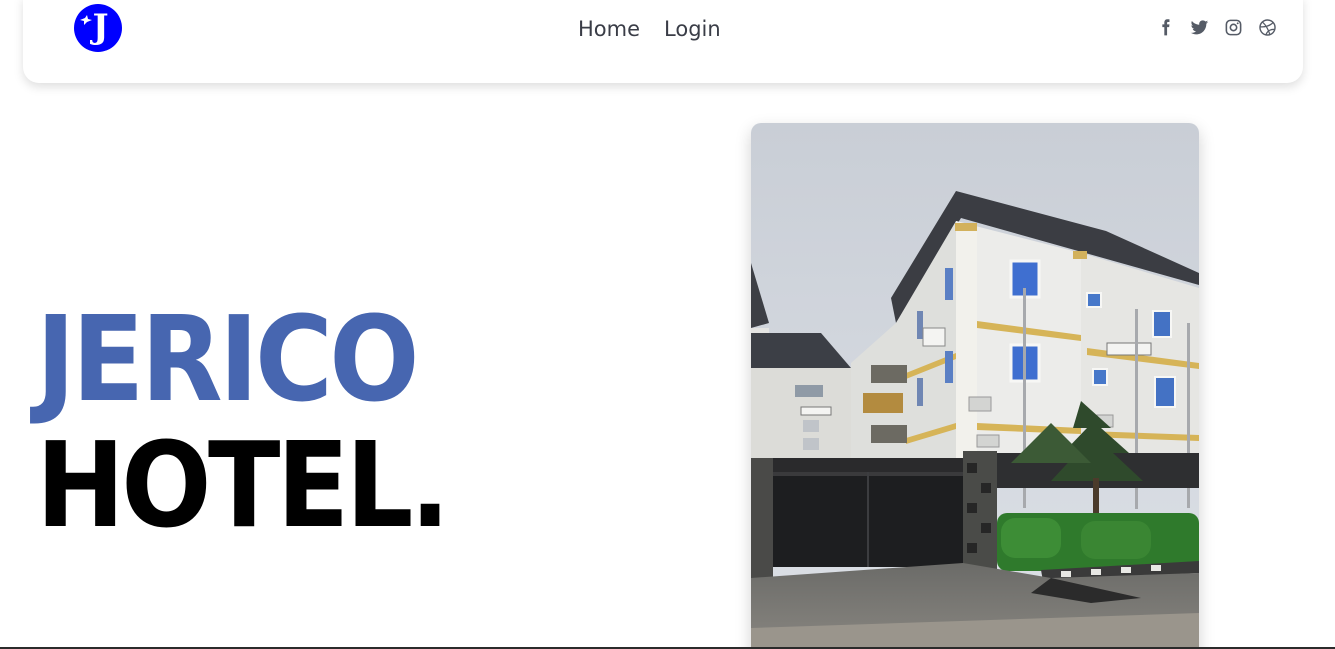 The image size is (1335, 649). I want to click on nav-links: Home Login, so click(649, 29).